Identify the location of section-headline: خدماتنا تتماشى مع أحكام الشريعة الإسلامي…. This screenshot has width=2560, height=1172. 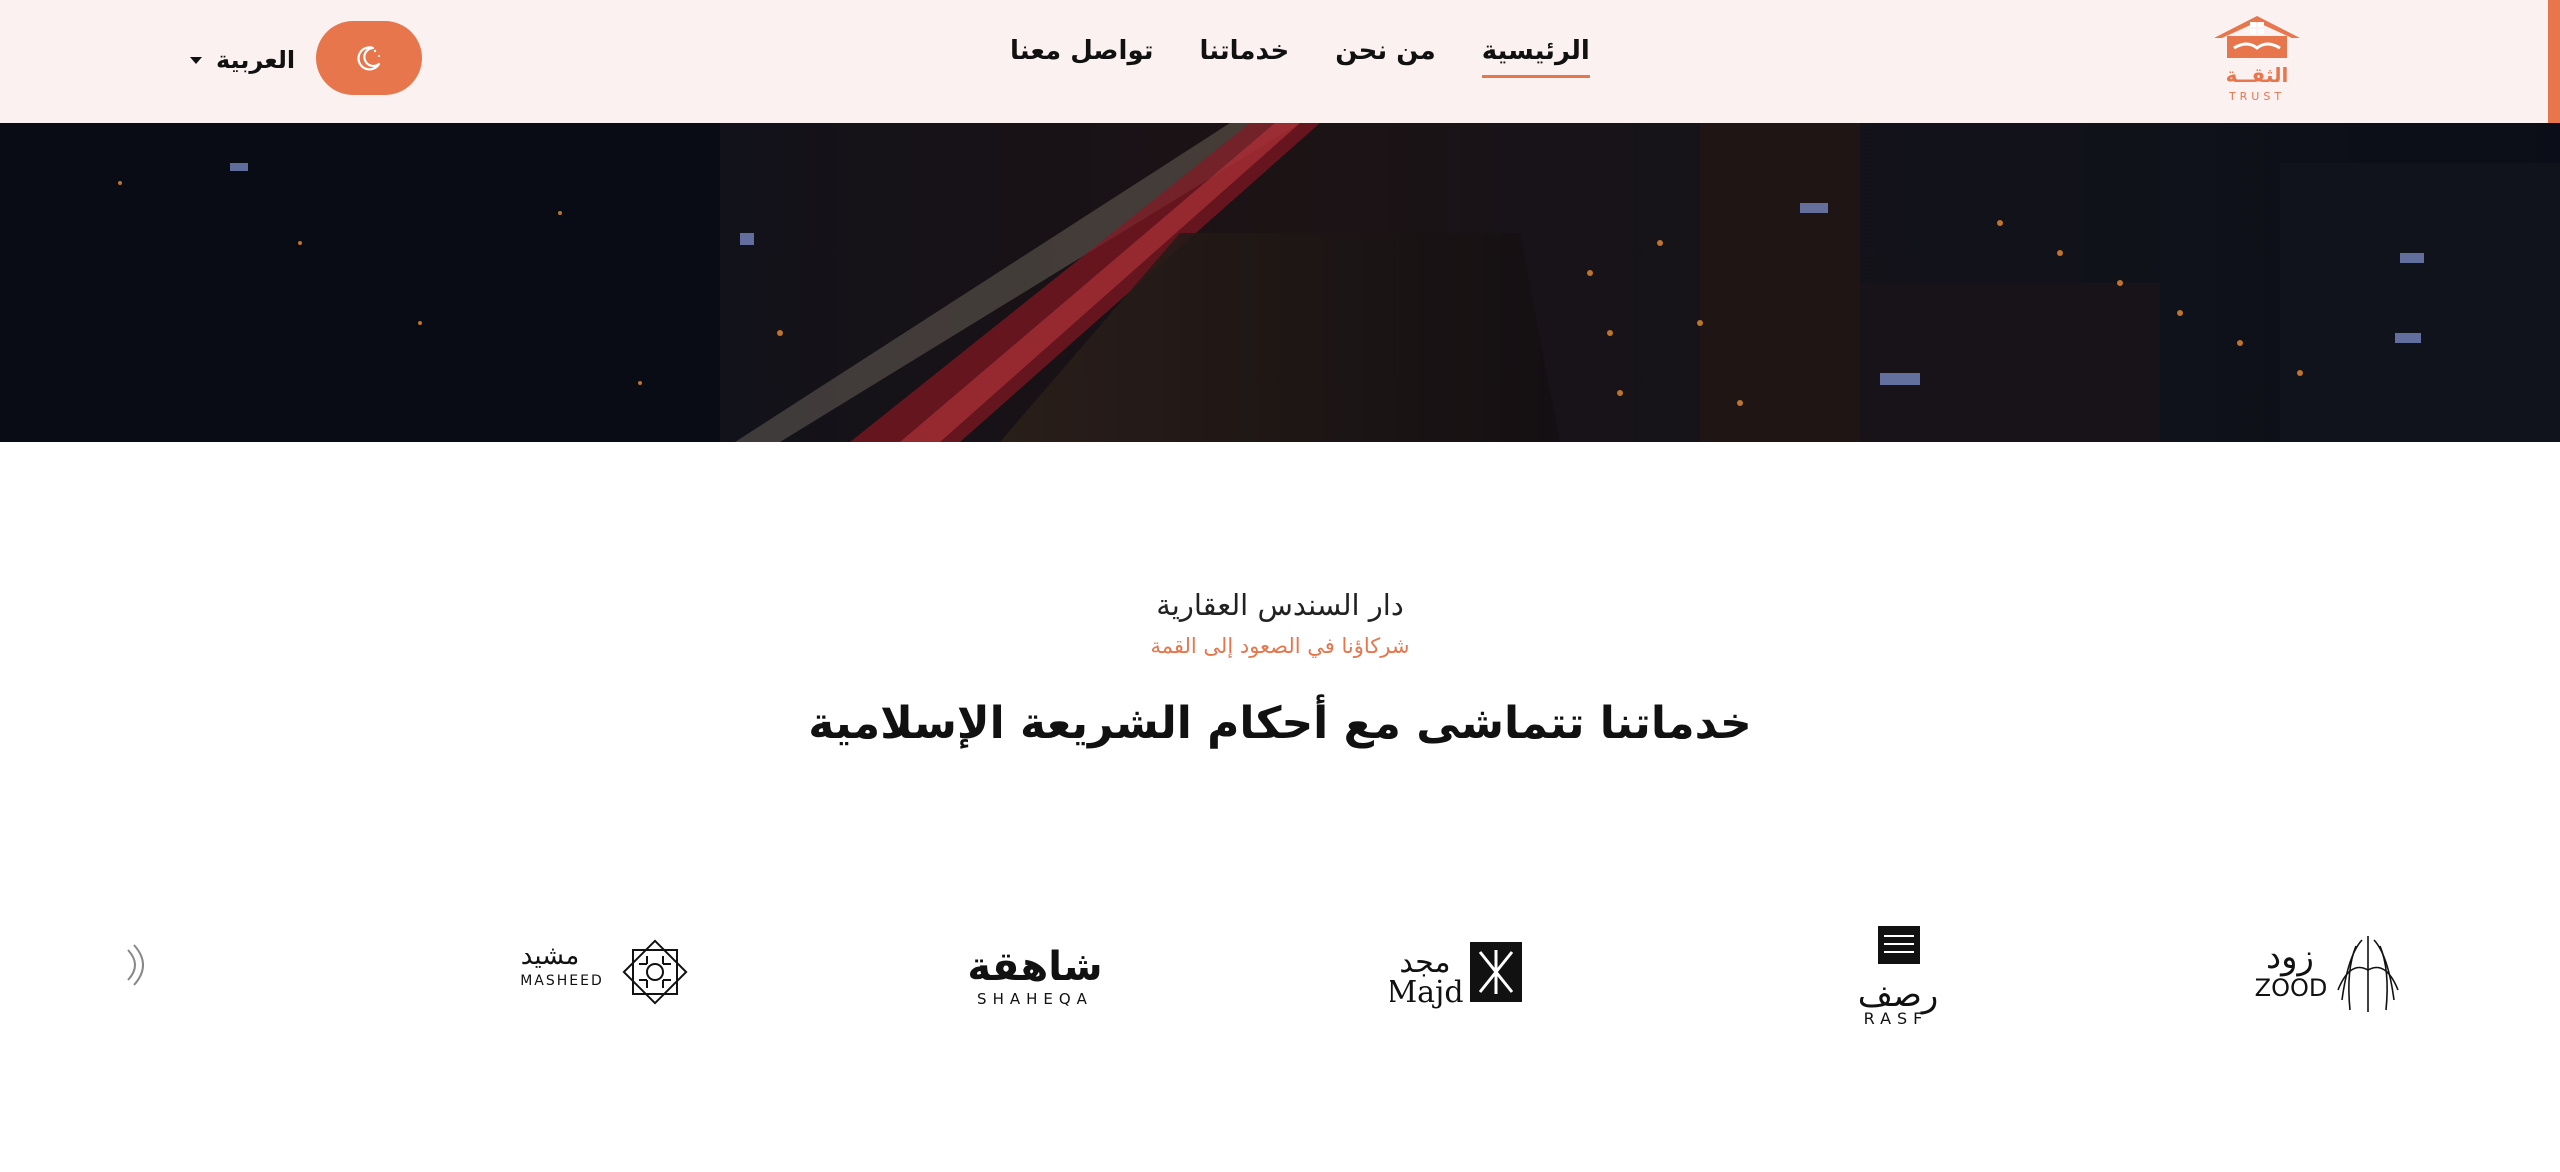
(1280, 723).